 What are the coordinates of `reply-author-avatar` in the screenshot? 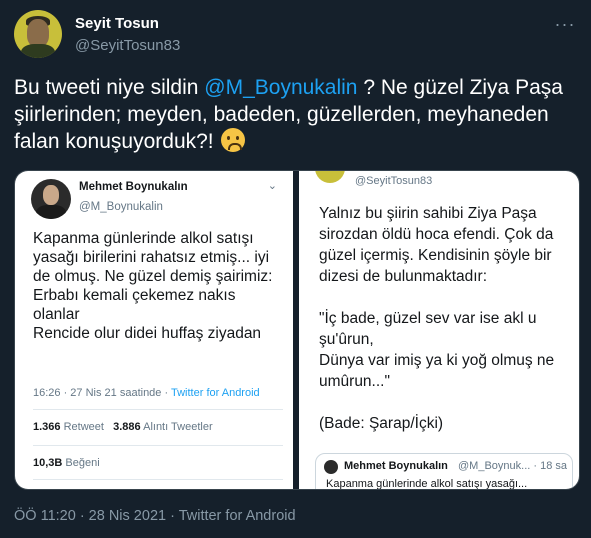 It's located at (330, 177).